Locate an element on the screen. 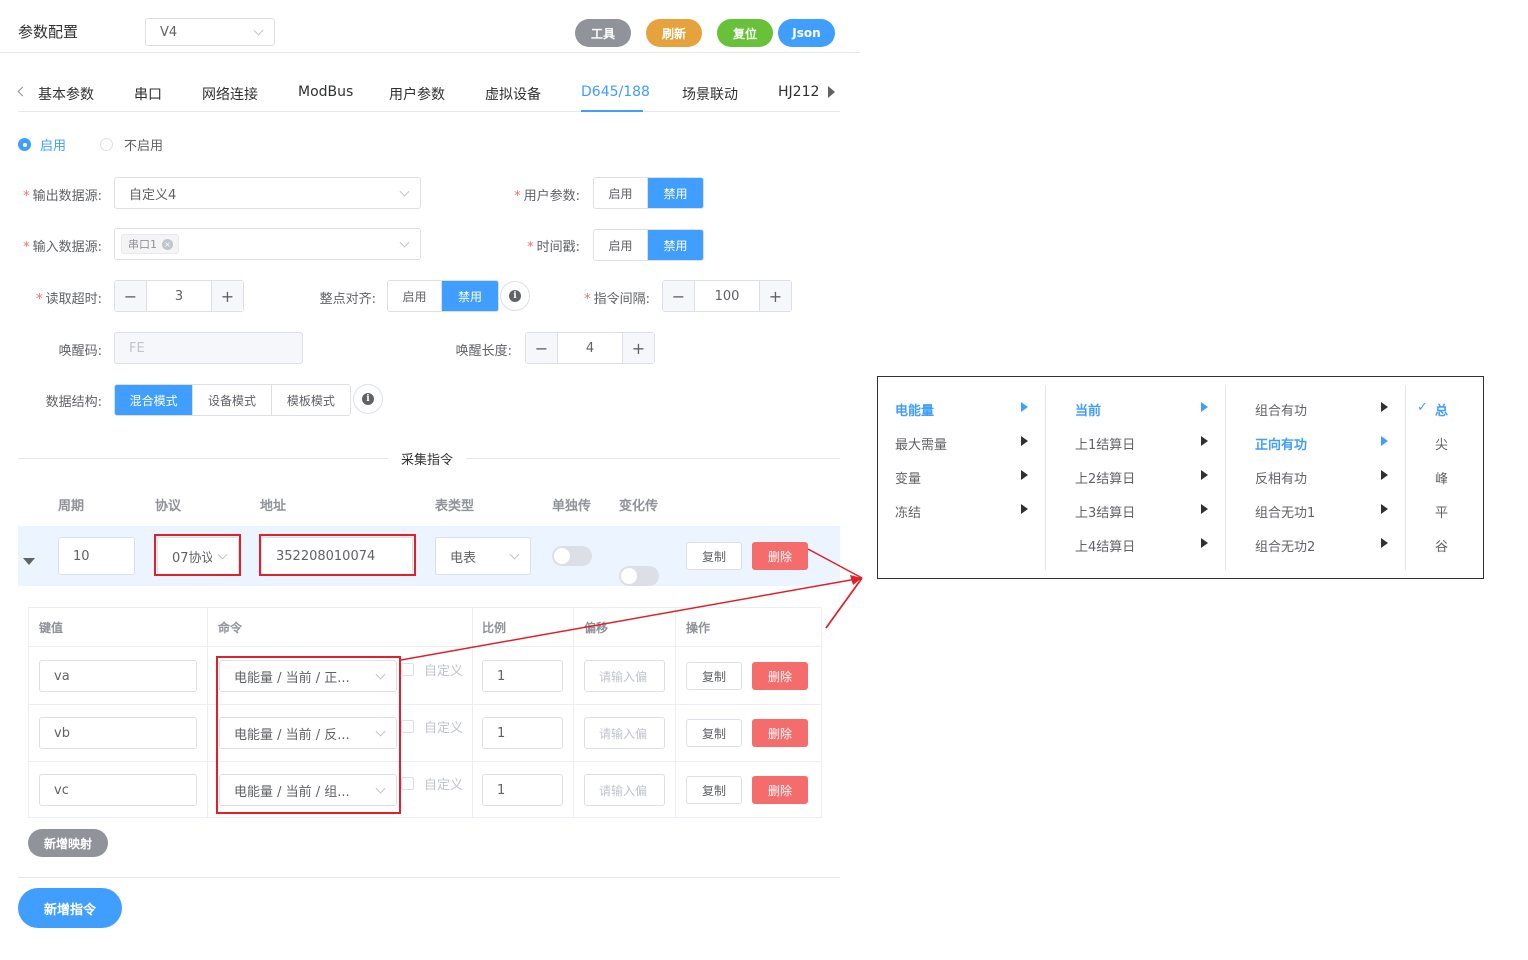 The width and height of the screenshot is (1528, 960). cascader-c3-item: 组合有功 is located at coordinates (1281, 409).